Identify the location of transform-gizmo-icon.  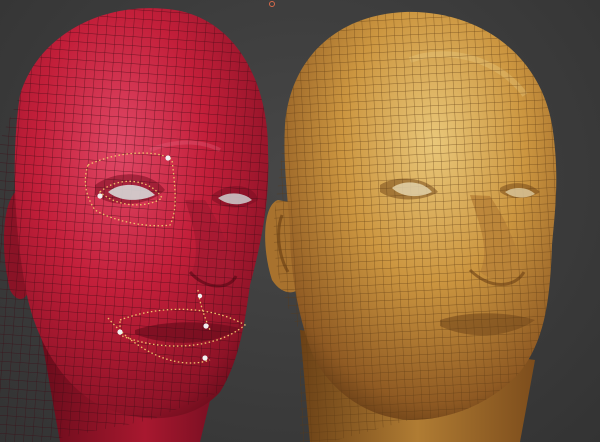
(272, 4).